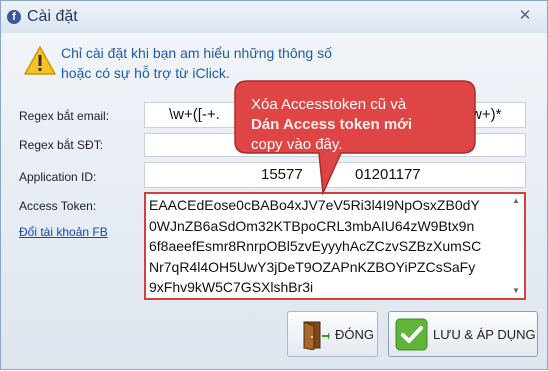  What do you see at coordinates (316, 335) in the screenshot?
I see `door-exit-icon` at bounding box center [316, 335].